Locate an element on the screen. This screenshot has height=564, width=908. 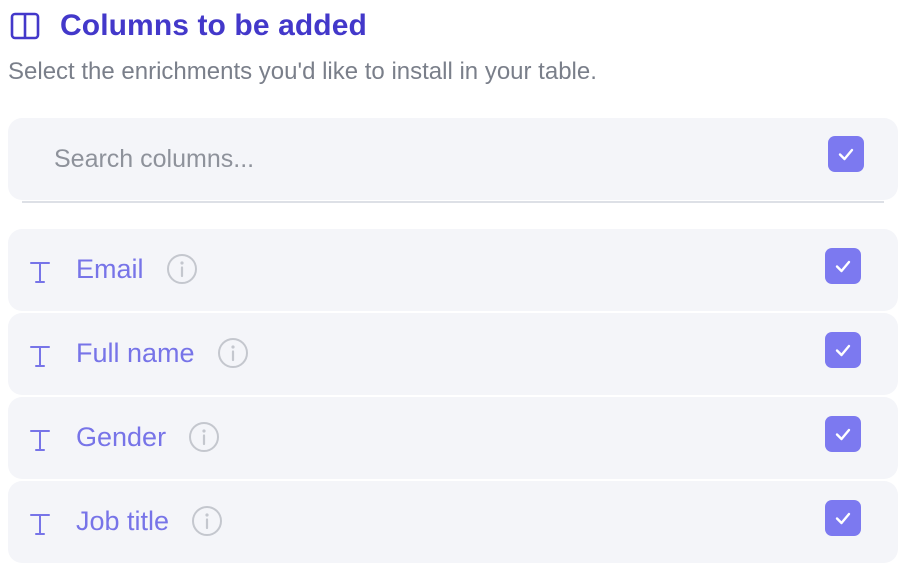
column-label: Job title is located at coordinates (149, 521).